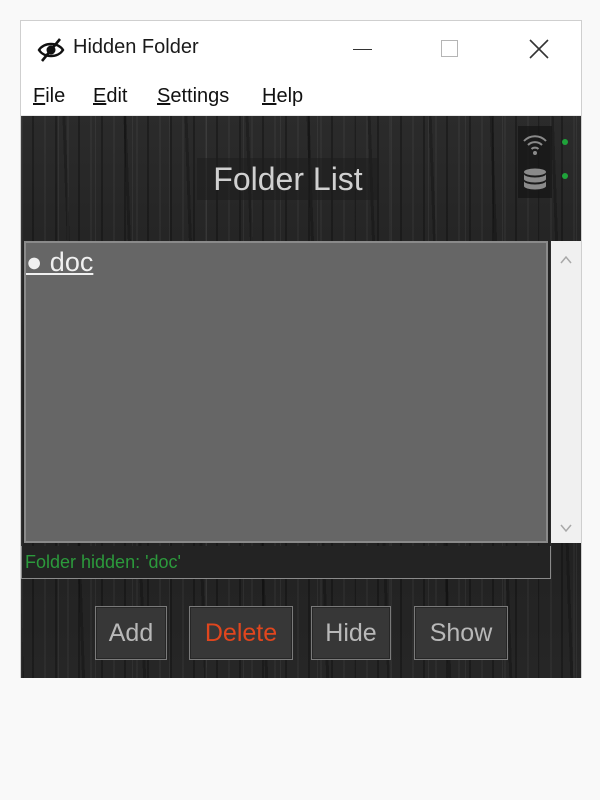 The image size is (600, 800). I want to click on show-button: Show, so click(461, 633).